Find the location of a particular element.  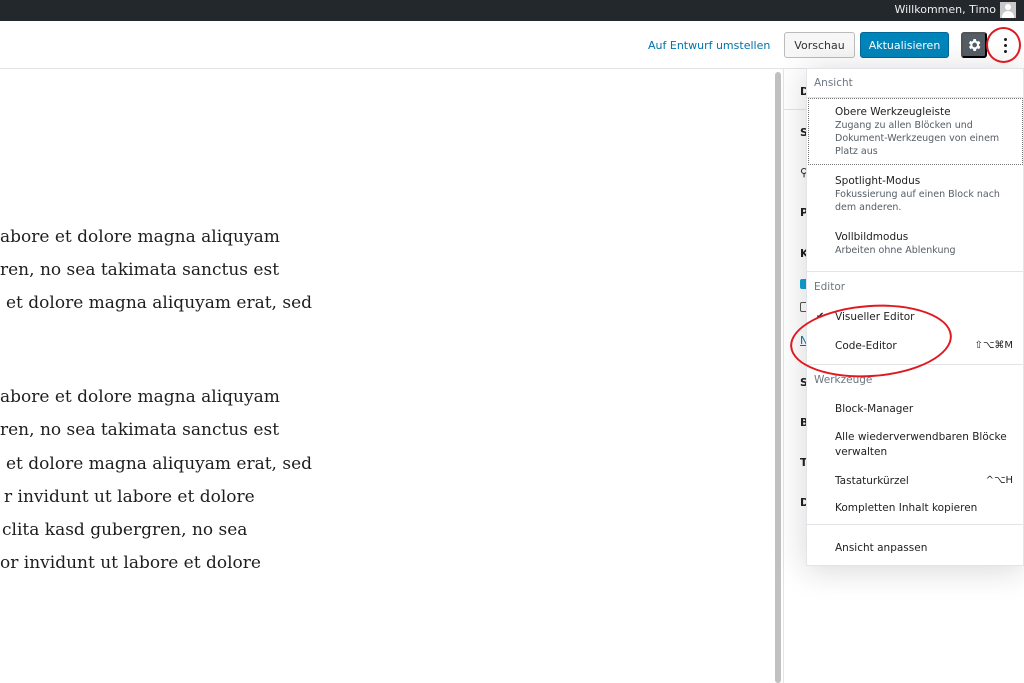

menu-item-reusable-blocks: Alle wiederverwendbaren Blöcke verwalten is located at coordinates (928, 445).